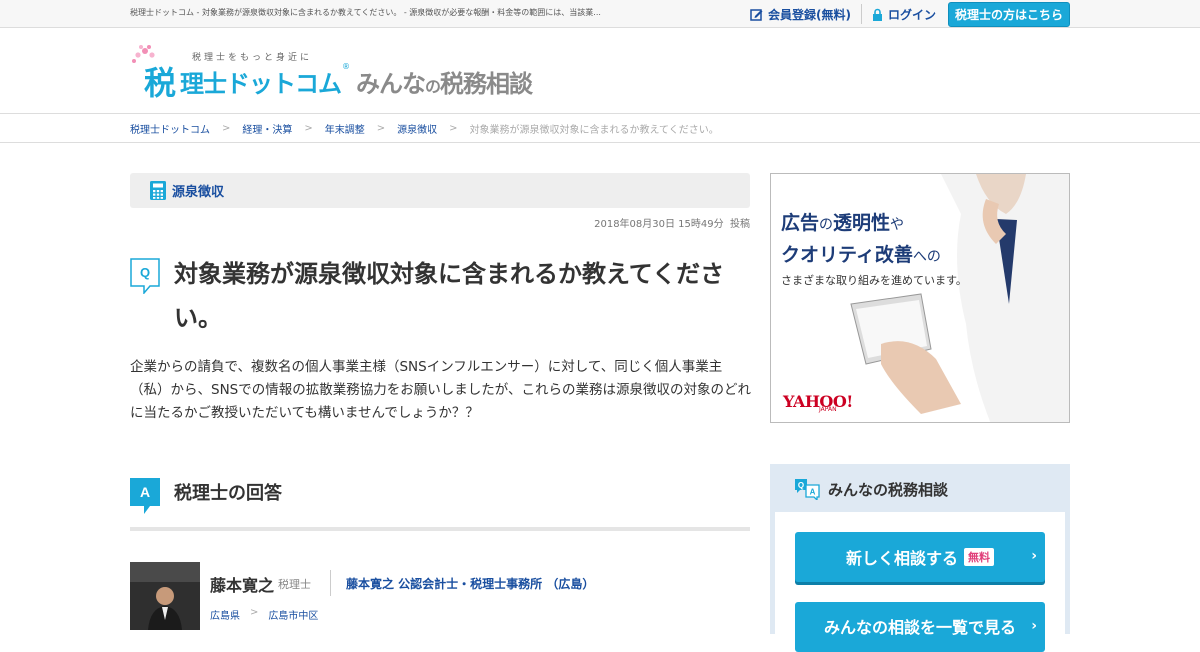  I want to click on breadcrumb-current: 対象業務が源泉徴収対象に含まれるか教えてください。, so click(594, 130).